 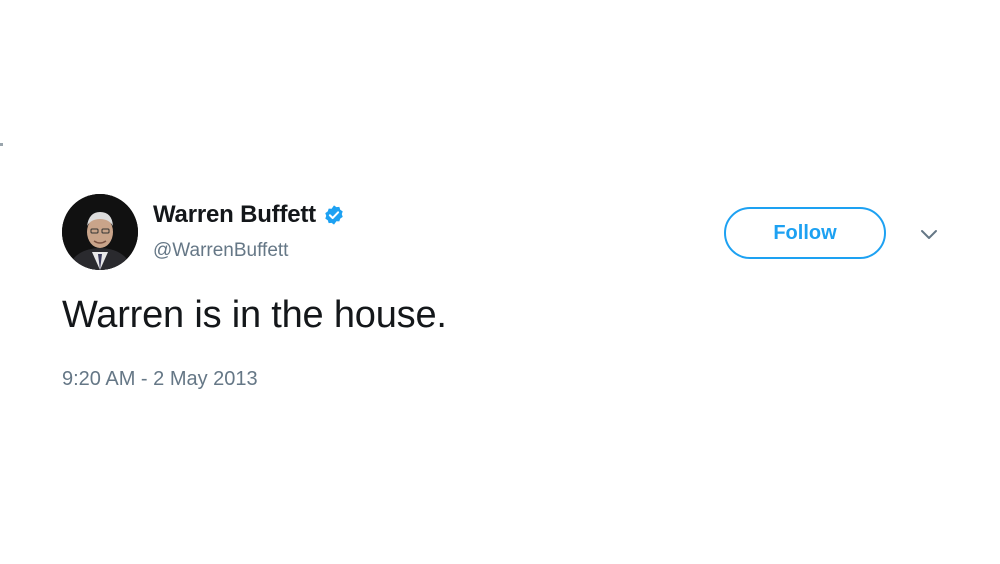 I want to click on tweet-text: Warren is in the house., so click(x=254, y=315).